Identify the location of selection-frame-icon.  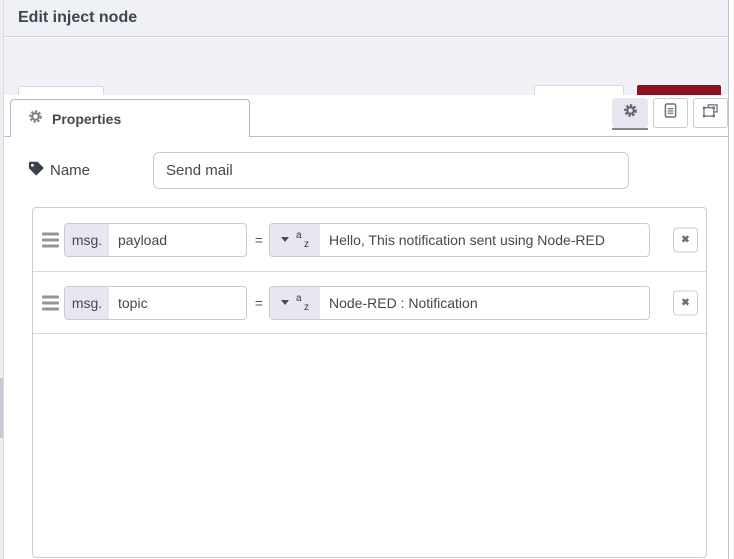
(710, 113).